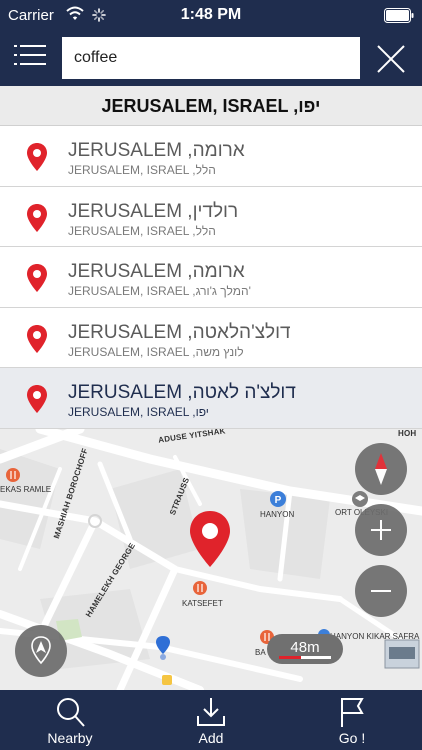  I want to click on my-location-button, so click(41, 651).